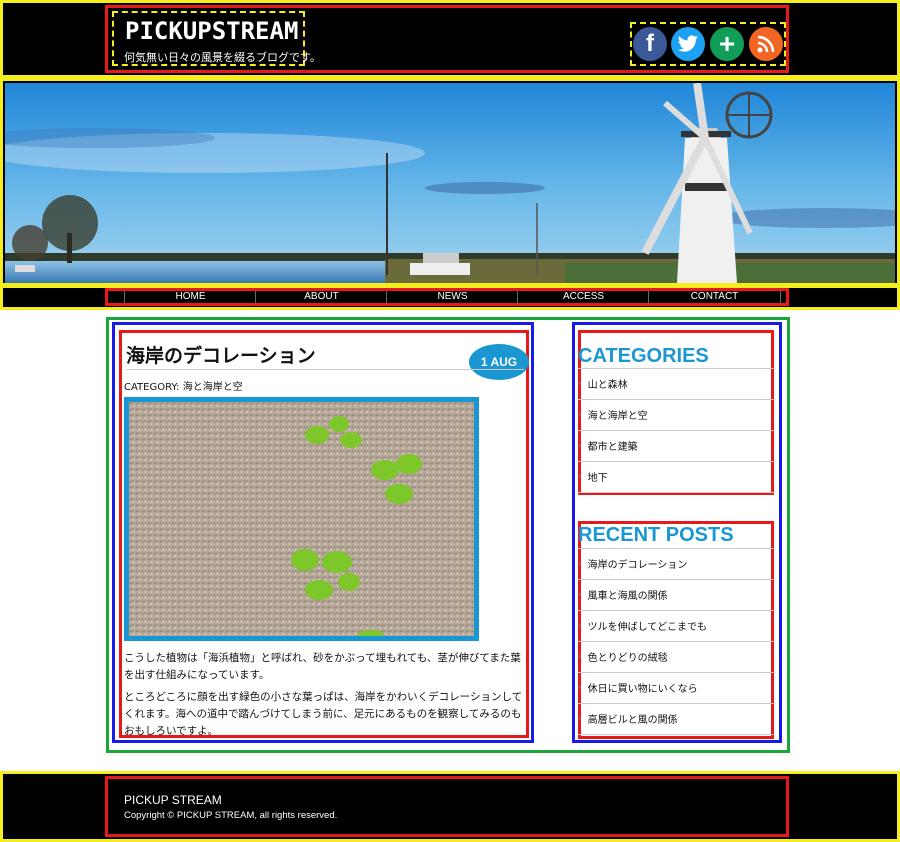 This screenshot has height=842, width=900. What do you see at coordinates (173, 800) in the screenshot?
I see `footer-title: PICKUP STREAM` at bounding box center [173, 800].